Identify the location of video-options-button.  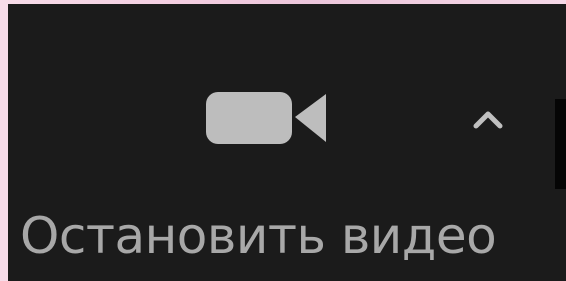
(488, 120).